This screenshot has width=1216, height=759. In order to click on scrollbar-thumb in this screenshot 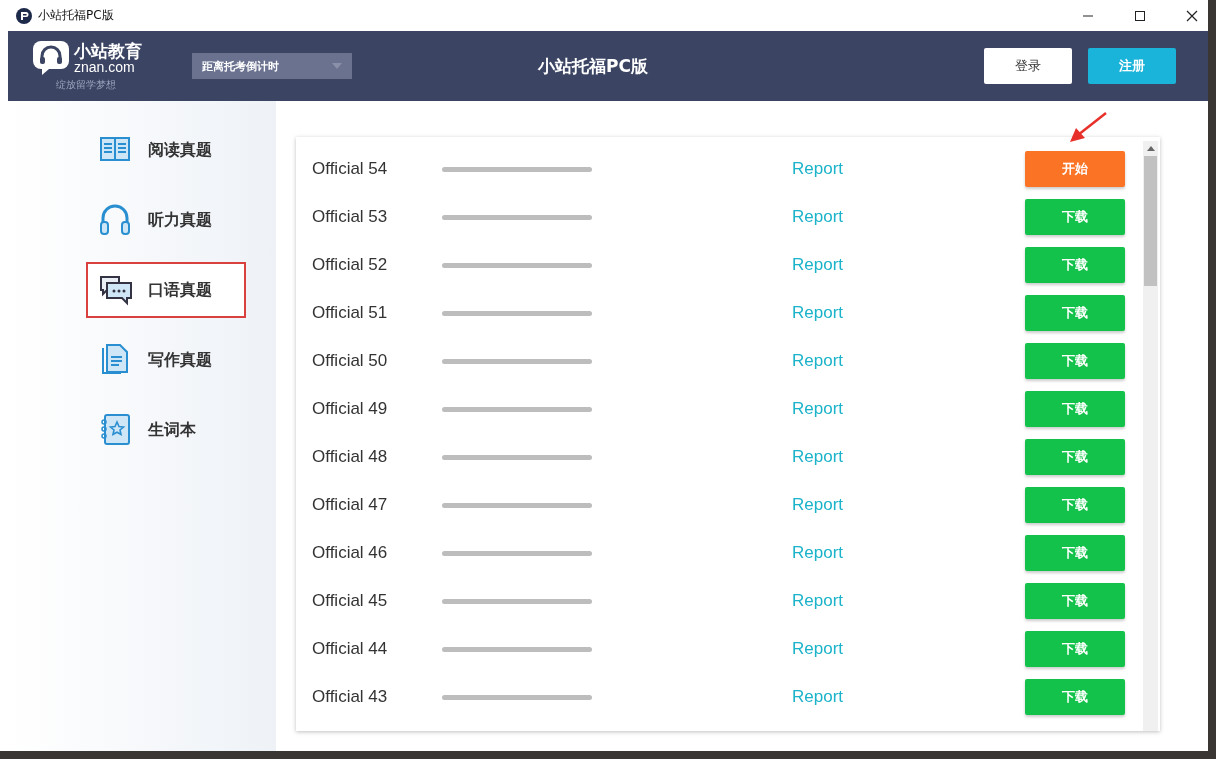, I will do `click(1150, 221)`.